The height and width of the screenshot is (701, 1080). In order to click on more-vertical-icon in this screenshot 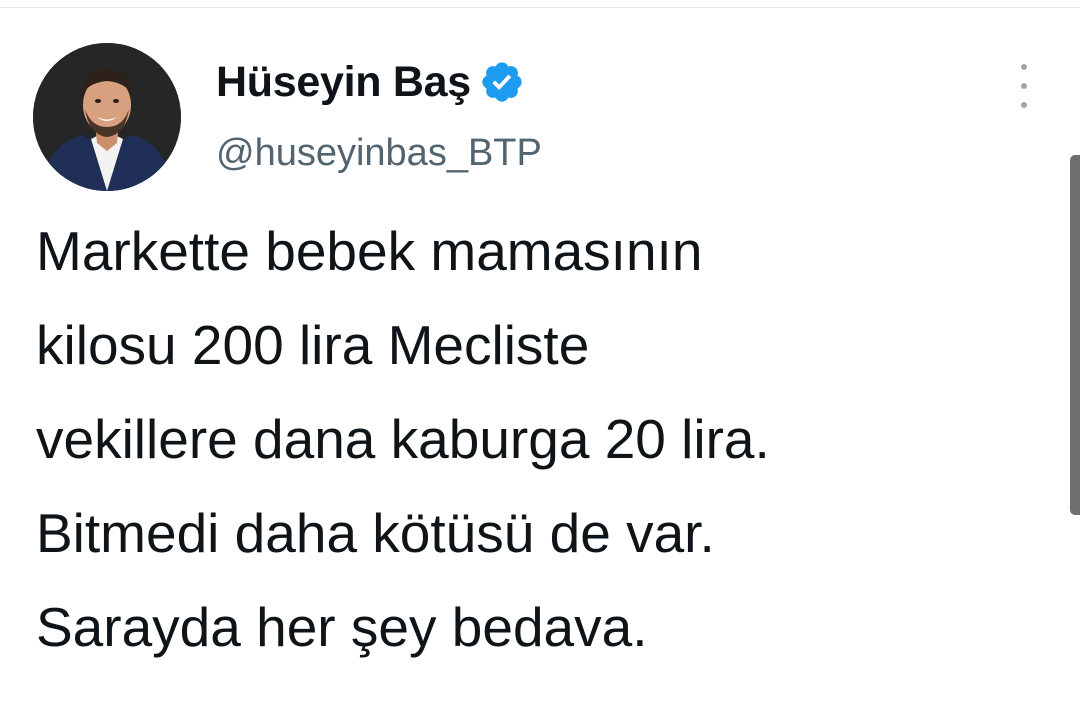, I will do `click(1024, 86)`.